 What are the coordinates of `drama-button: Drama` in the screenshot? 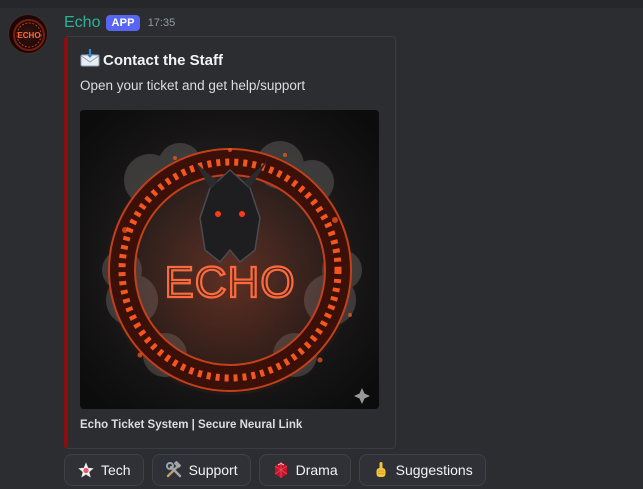 It's located at (304, 470).